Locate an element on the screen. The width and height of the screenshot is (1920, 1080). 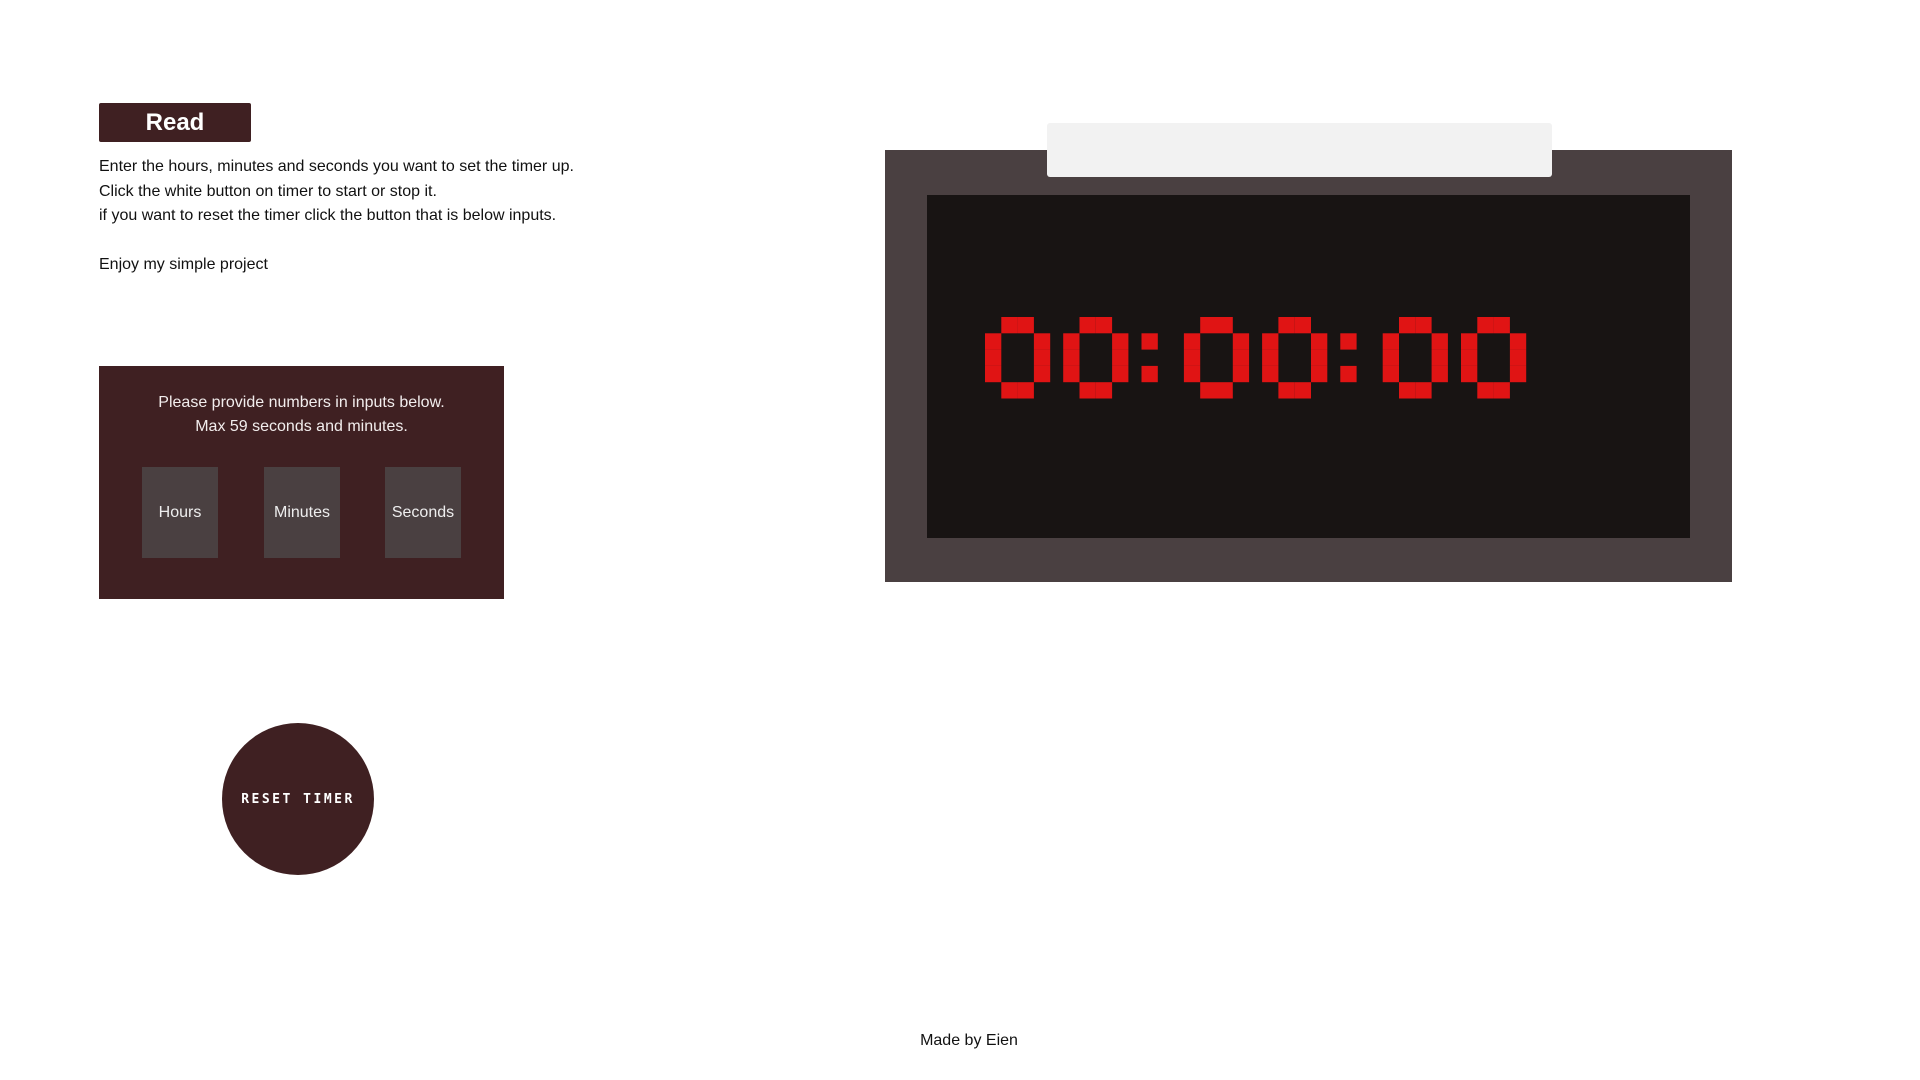
seconds-input is located at coordinates (423, 512).